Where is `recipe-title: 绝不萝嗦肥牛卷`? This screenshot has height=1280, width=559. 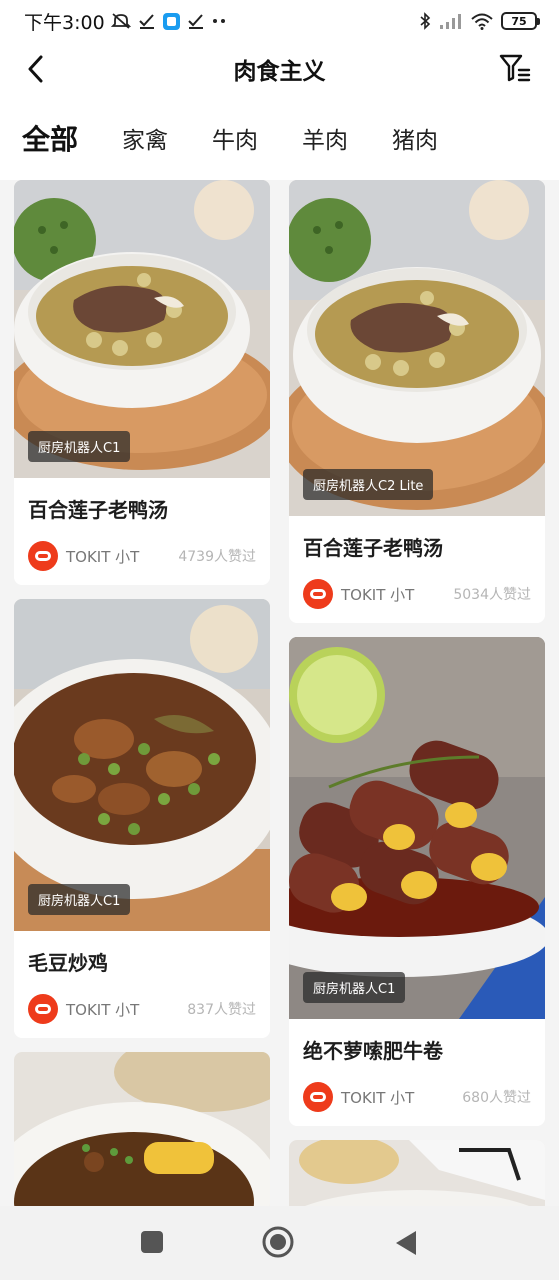
recipe-title: 绝不萝嗦肥牛卷 is located at coordinates (373, 1051).